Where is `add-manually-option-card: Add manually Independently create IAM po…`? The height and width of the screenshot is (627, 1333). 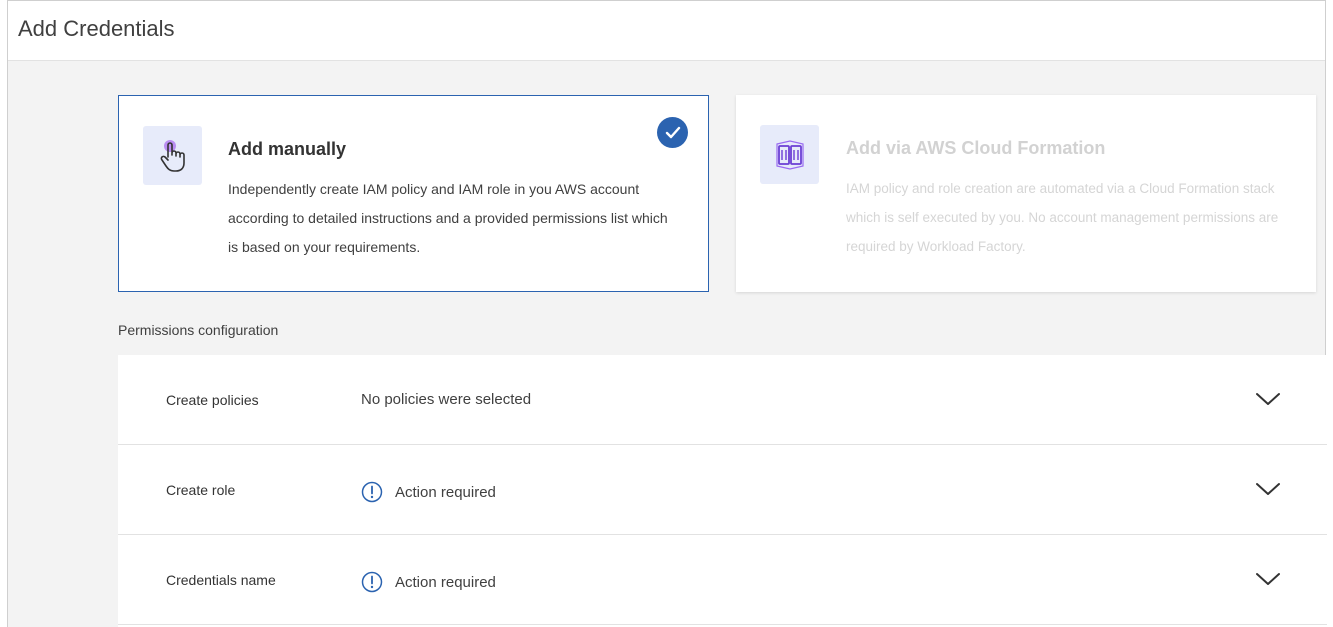 add-manually-option-card: Add manually Independently create IAM po… is located at coordinates (413, 193).